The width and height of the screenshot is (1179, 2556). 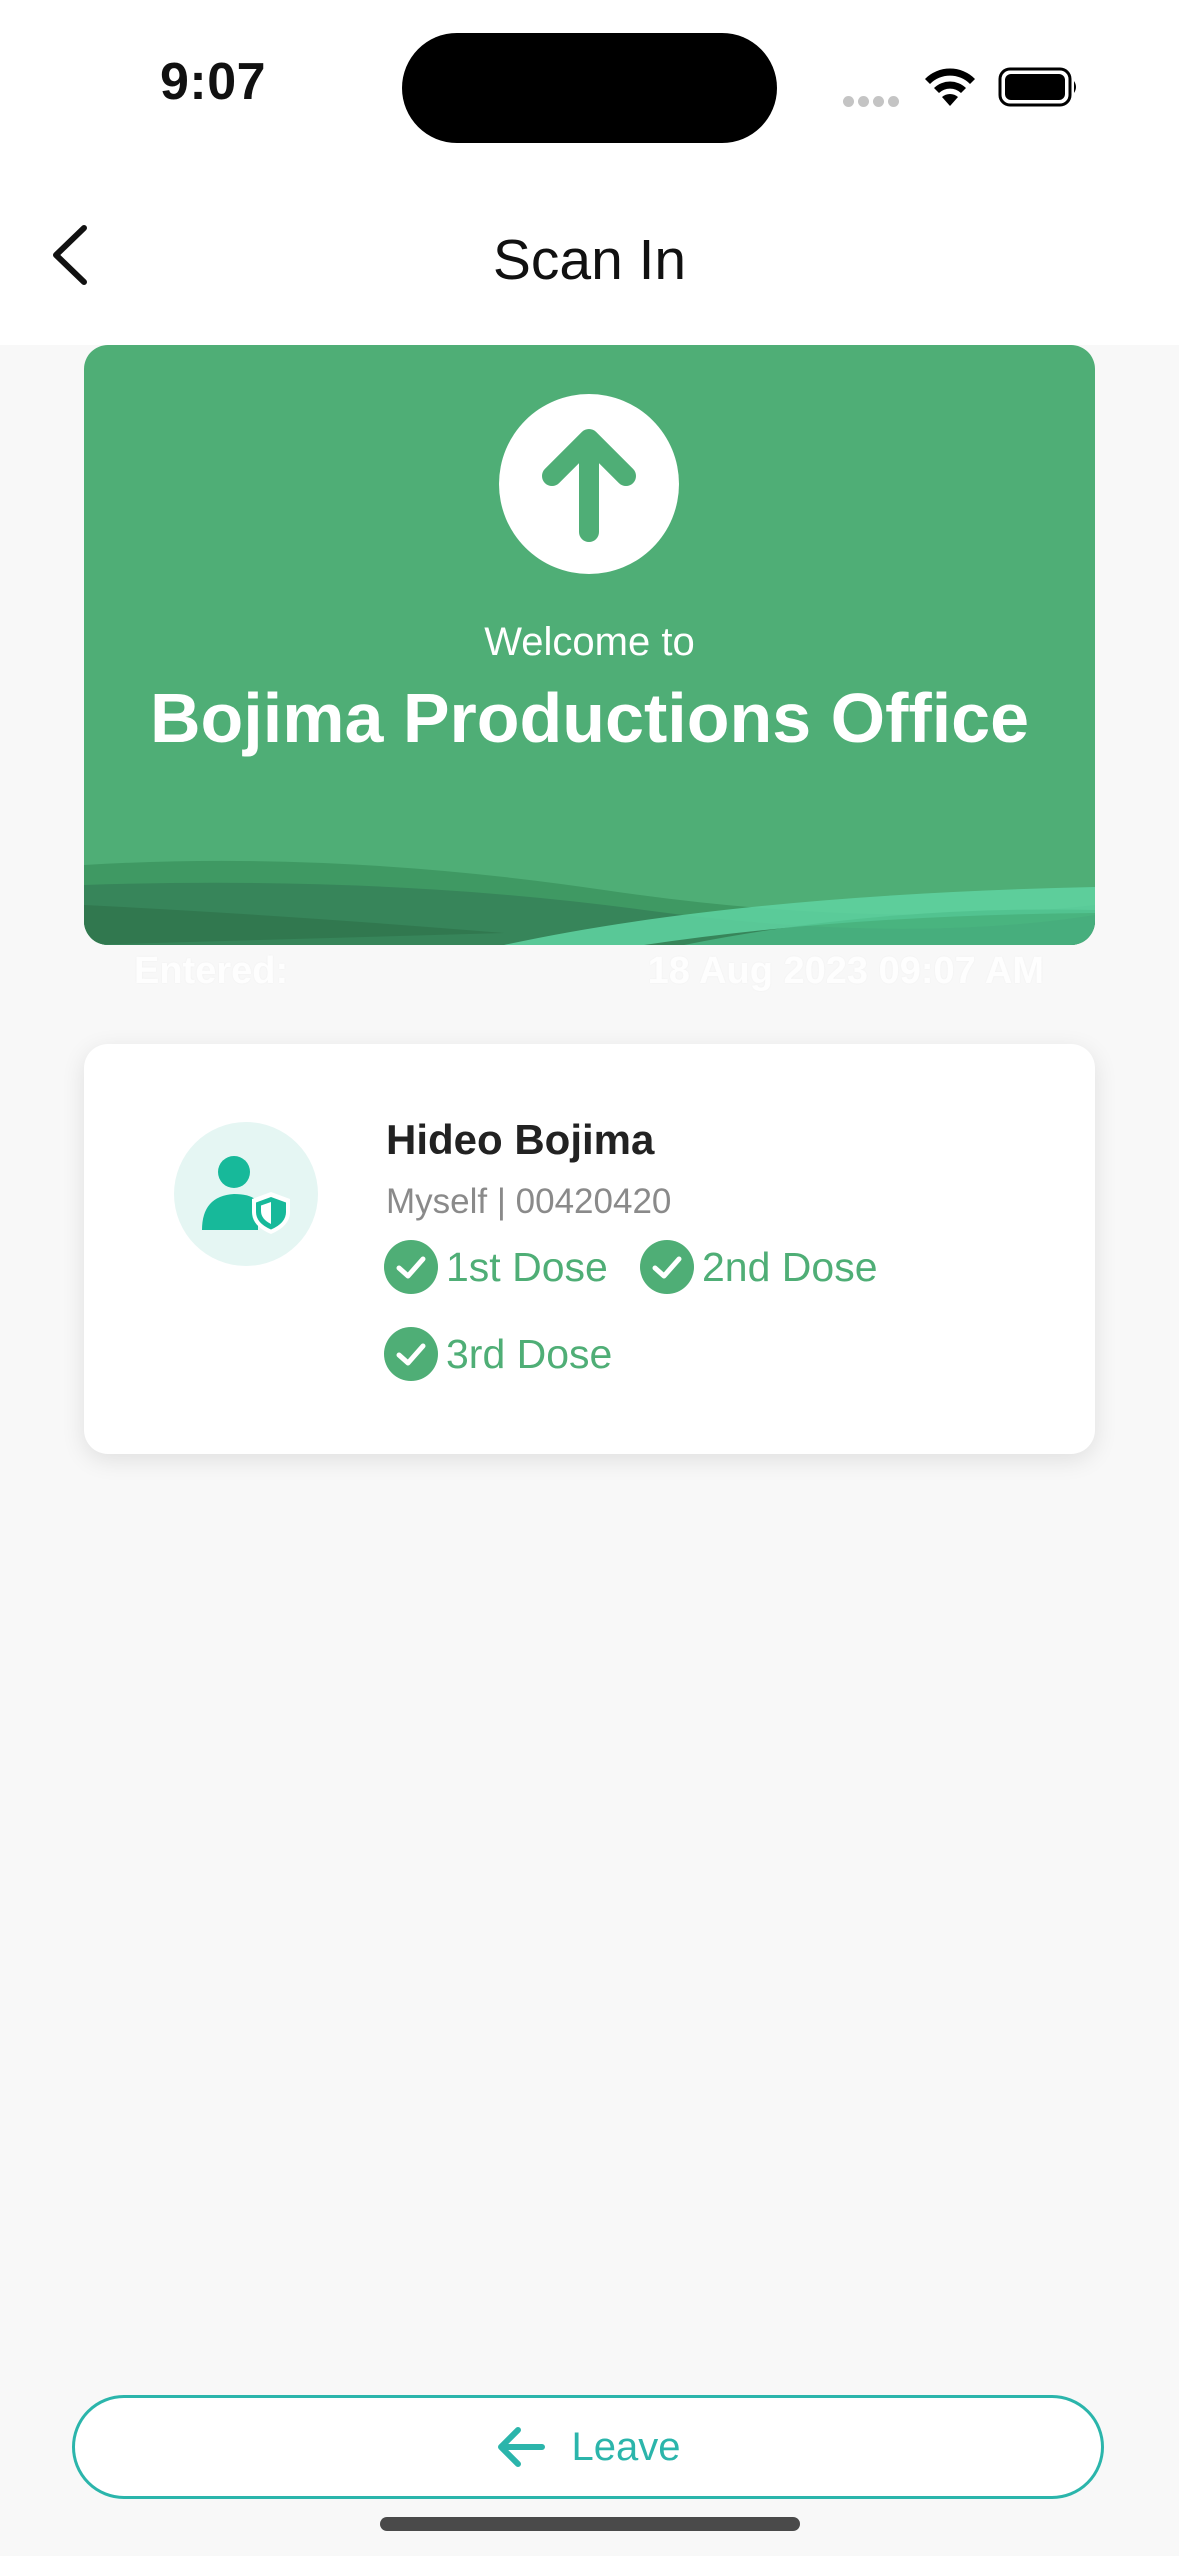 I want to click on office-name: Bojima Productions Office, so click(x=589, y=718).